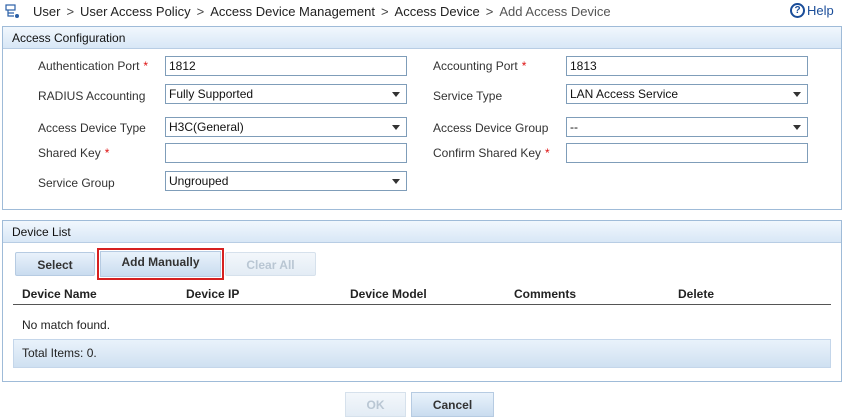  Describe the element at coordinates (687, 94) in the screenshot. I see `service-type-select: LAN Access Service` at that location.